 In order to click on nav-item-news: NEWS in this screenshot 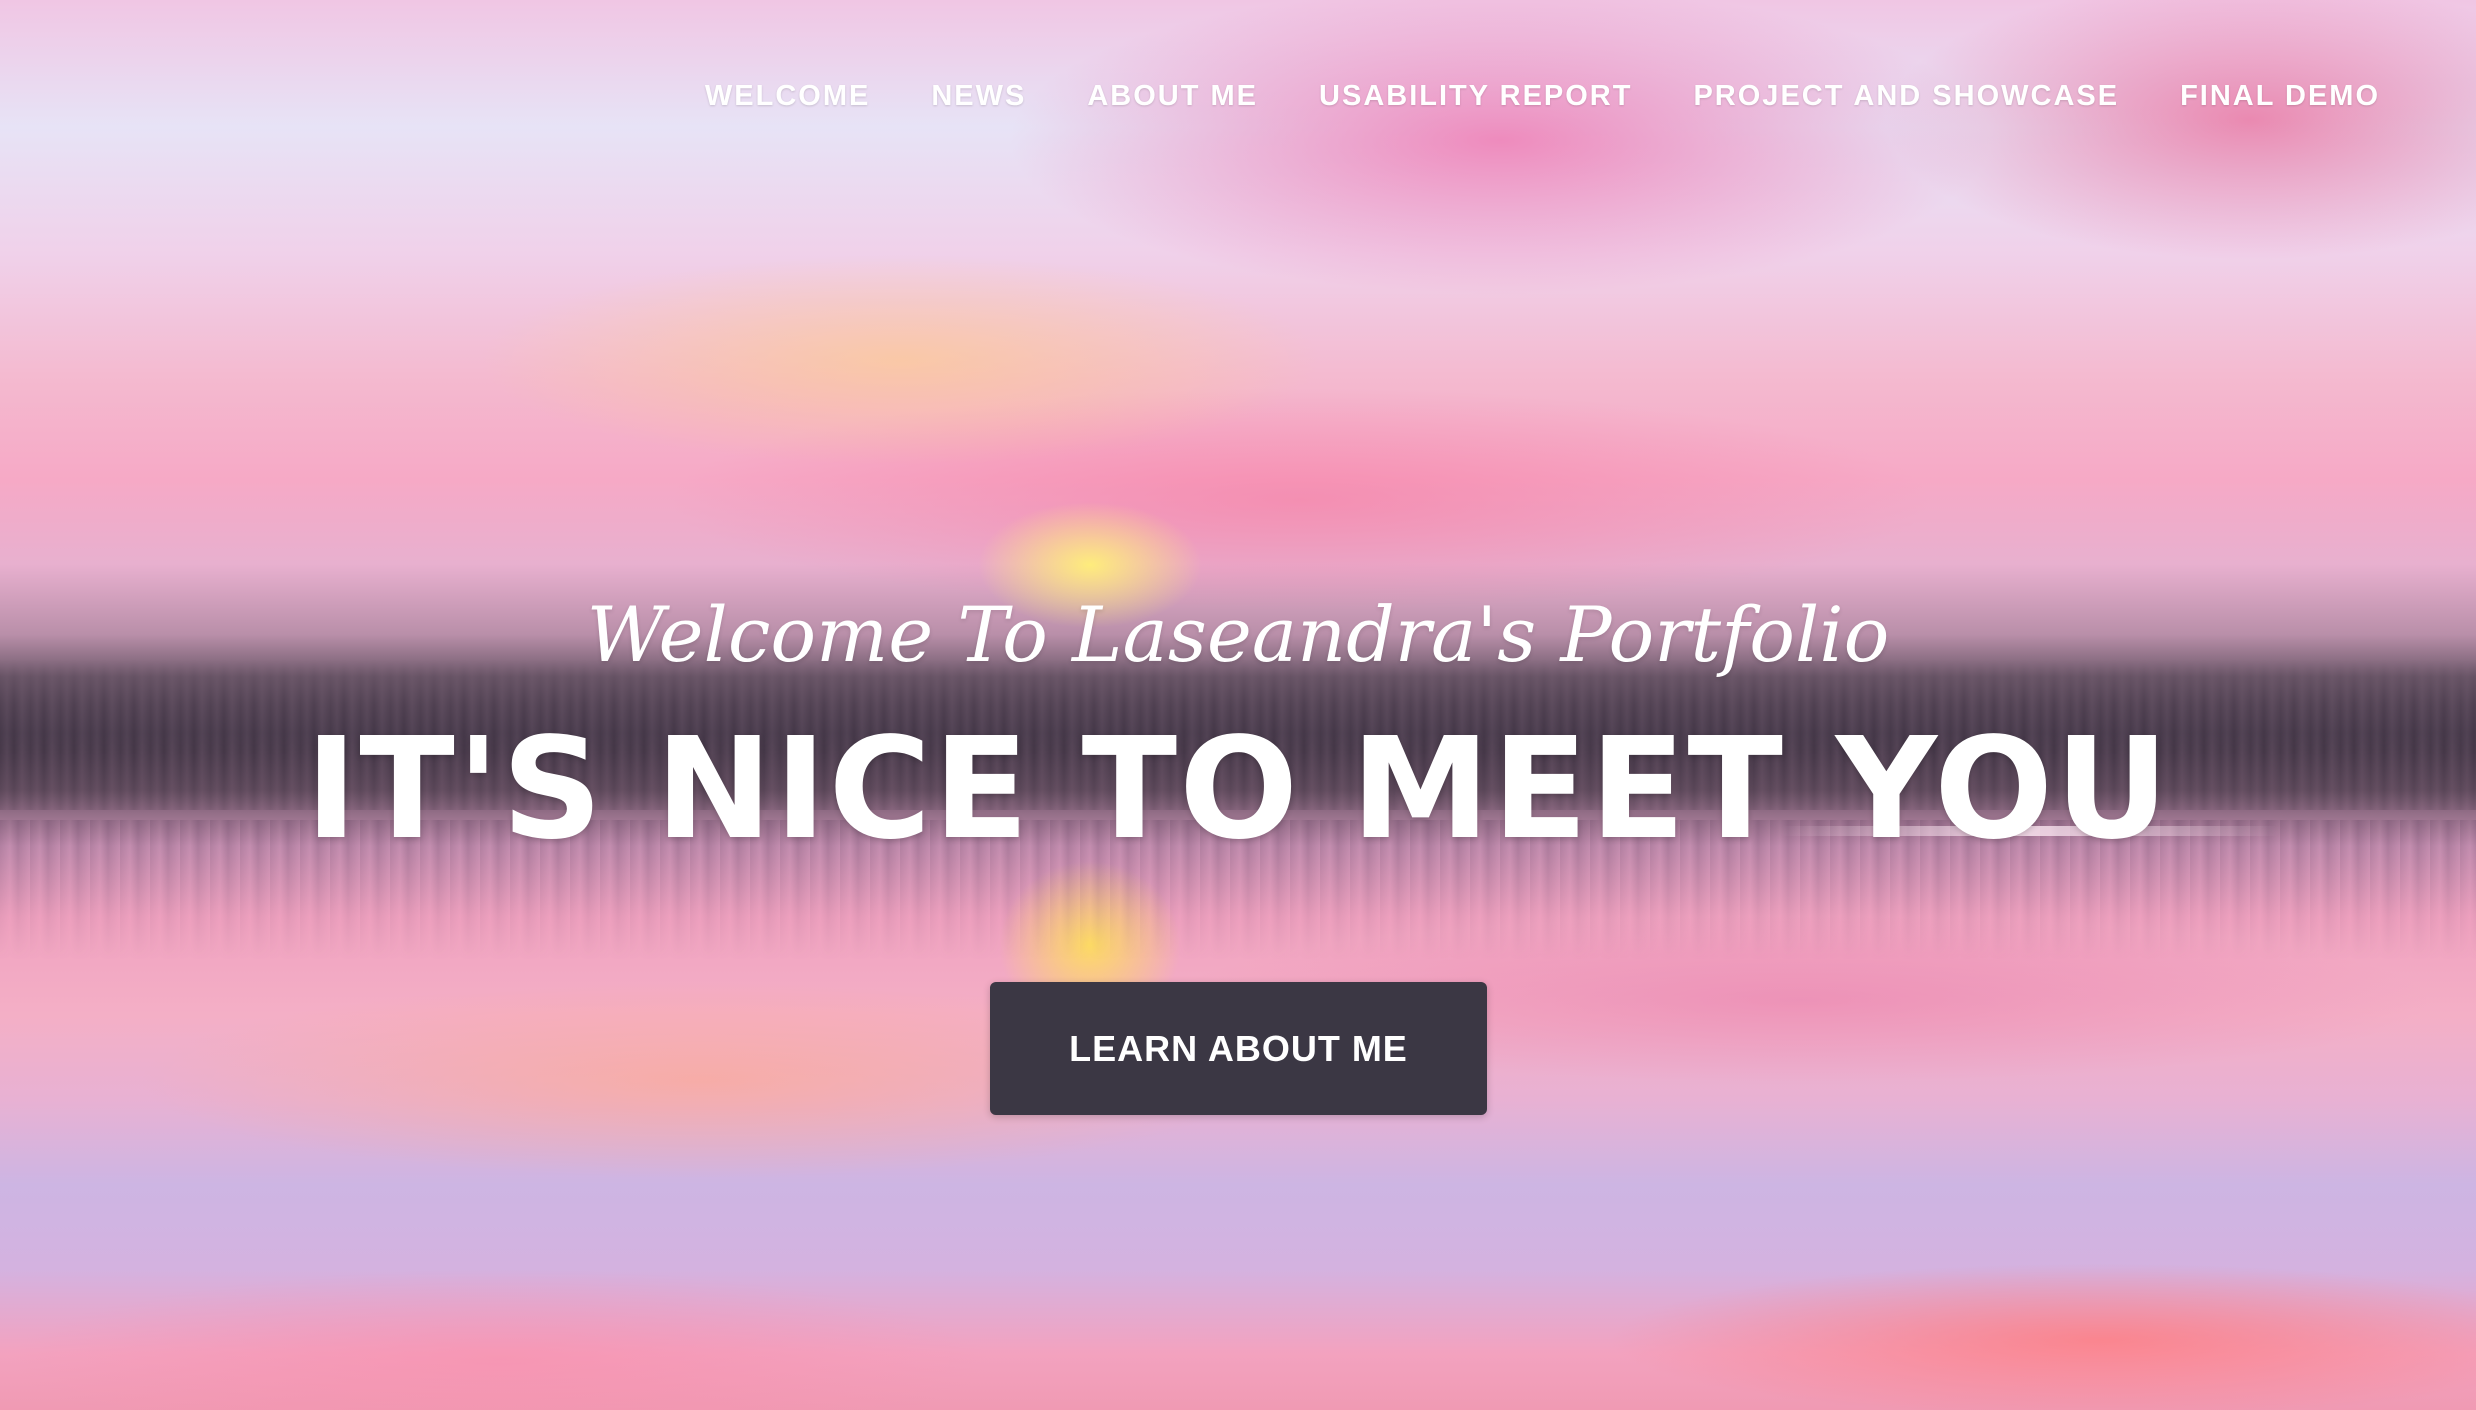, I will do `click(978, 96)`.